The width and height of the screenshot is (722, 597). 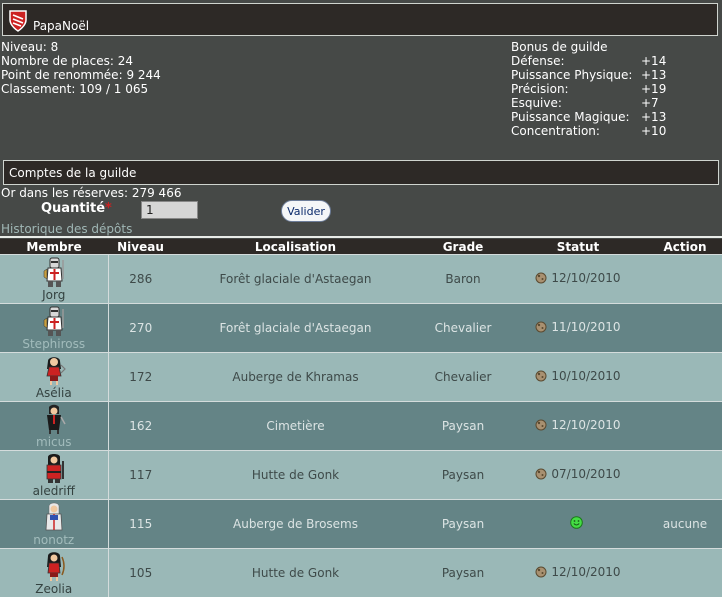 I want to click on status-cell: 10/10/2010, so click(x=578, y=377).